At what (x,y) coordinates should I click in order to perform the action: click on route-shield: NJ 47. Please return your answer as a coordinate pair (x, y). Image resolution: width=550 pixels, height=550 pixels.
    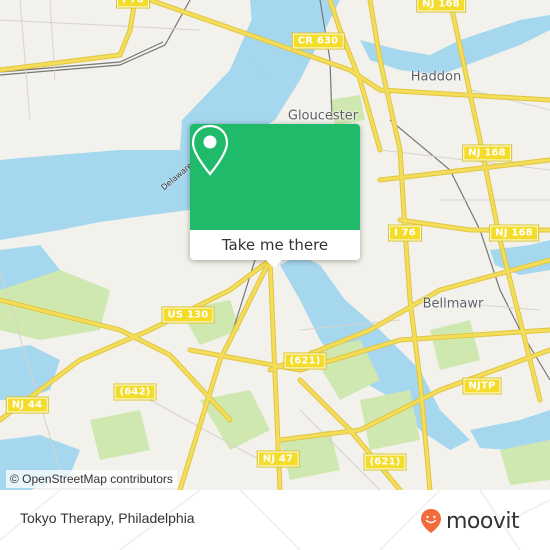
    Looking at the image, I should click on (278, 459).